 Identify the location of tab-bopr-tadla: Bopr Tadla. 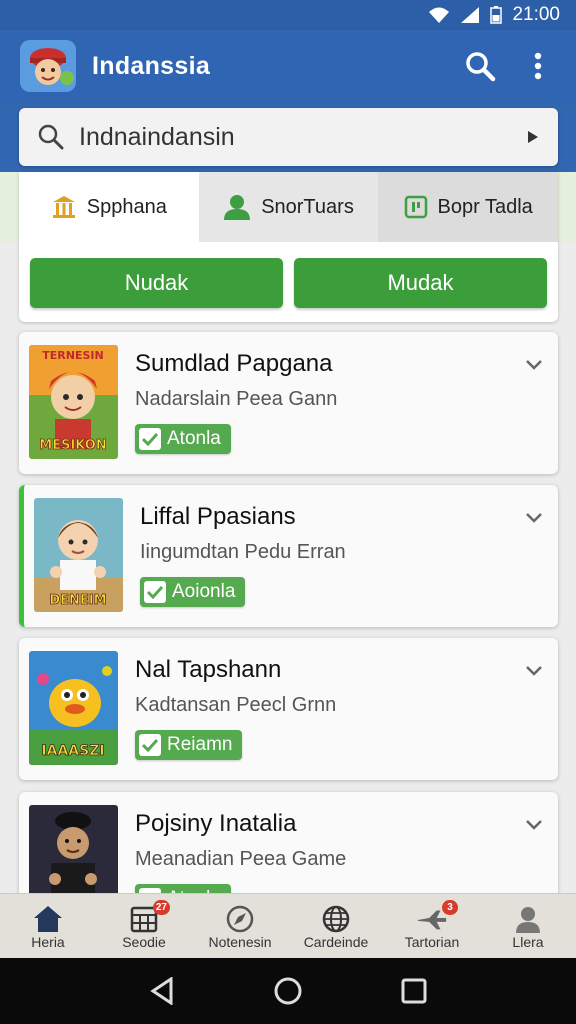
(468, 207).